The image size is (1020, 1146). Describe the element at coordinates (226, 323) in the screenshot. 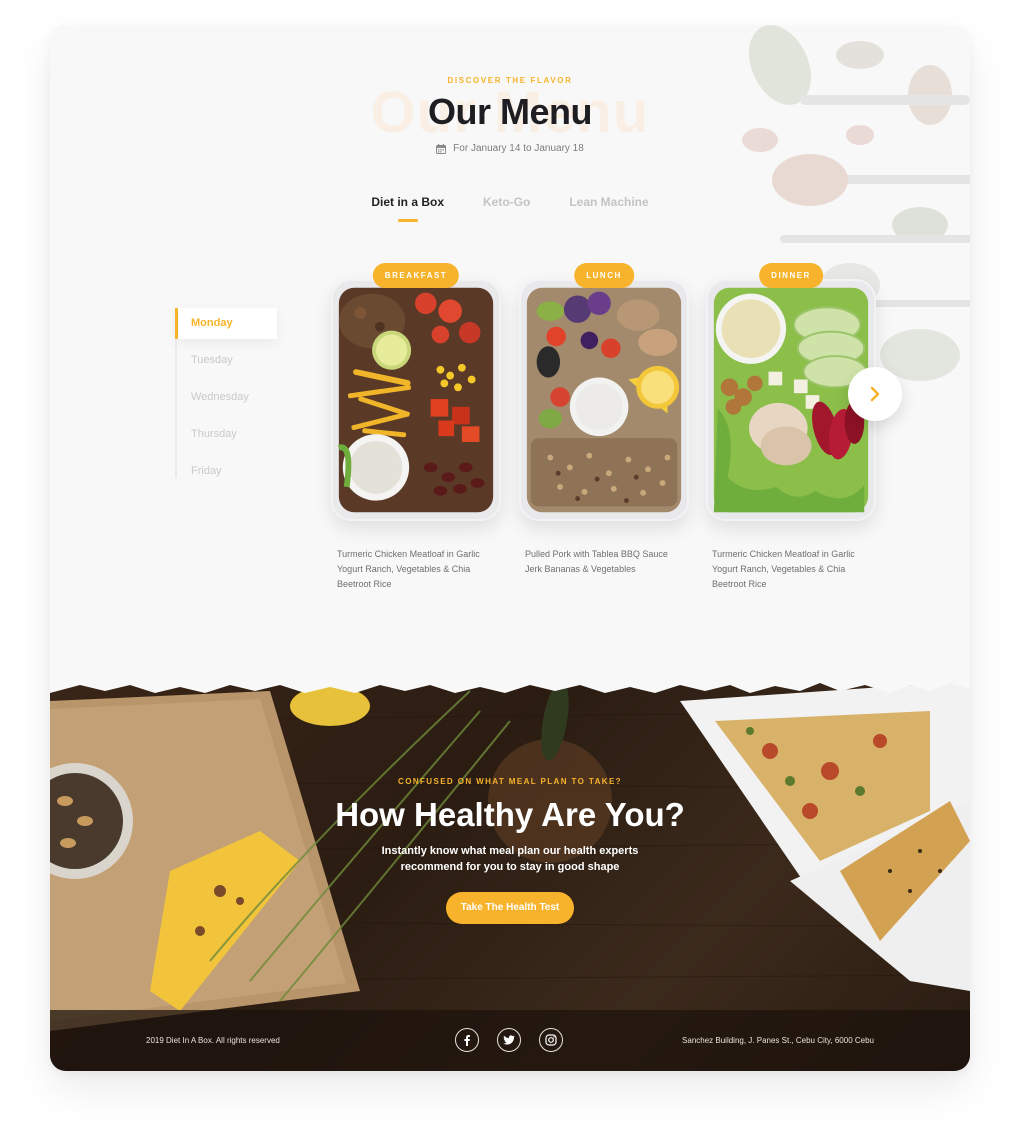

I see `day-monday: Monday` at that location.